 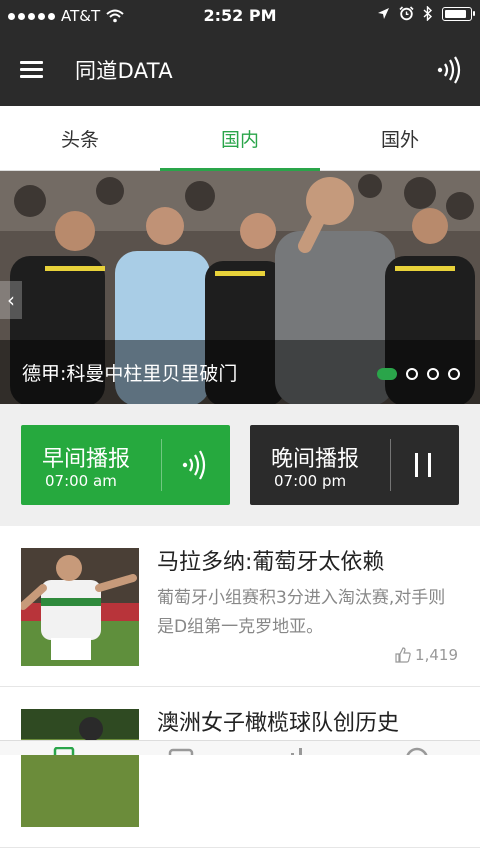 I want to click on tab-domestic: 国内, so click(x=240, y=138).